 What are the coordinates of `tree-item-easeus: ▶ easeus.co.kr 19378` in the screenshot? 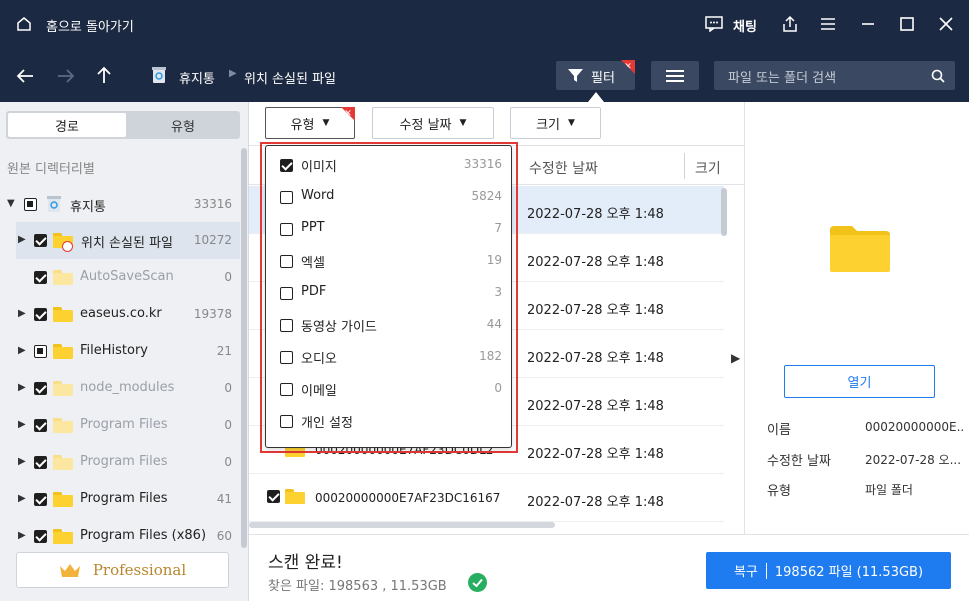 It's located at (120, 314).